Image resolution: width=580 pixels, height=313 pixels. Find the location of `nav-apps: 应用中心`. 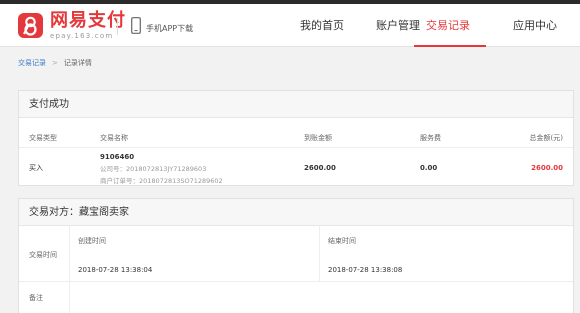

nav-apps: 应用中心 is located at coordinates (535, 25).